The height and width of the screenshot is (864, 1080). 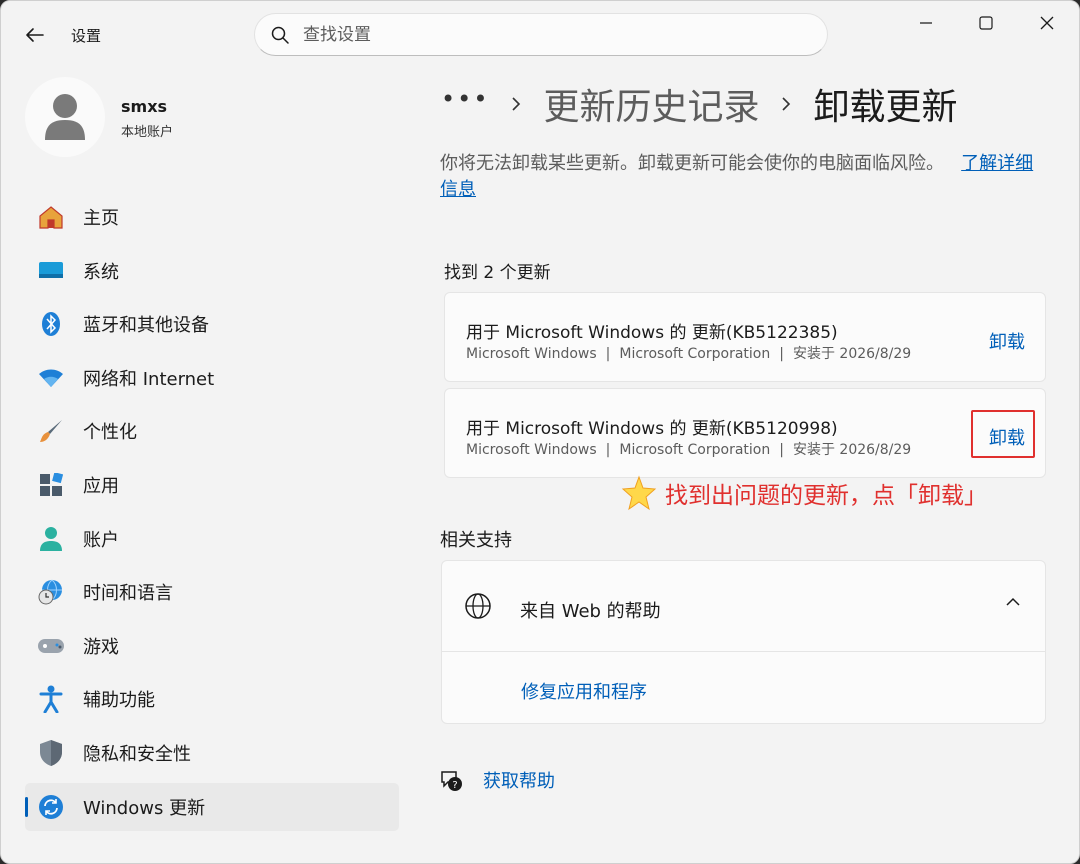 I want to click on close-button, so click(x=1047, y=23).